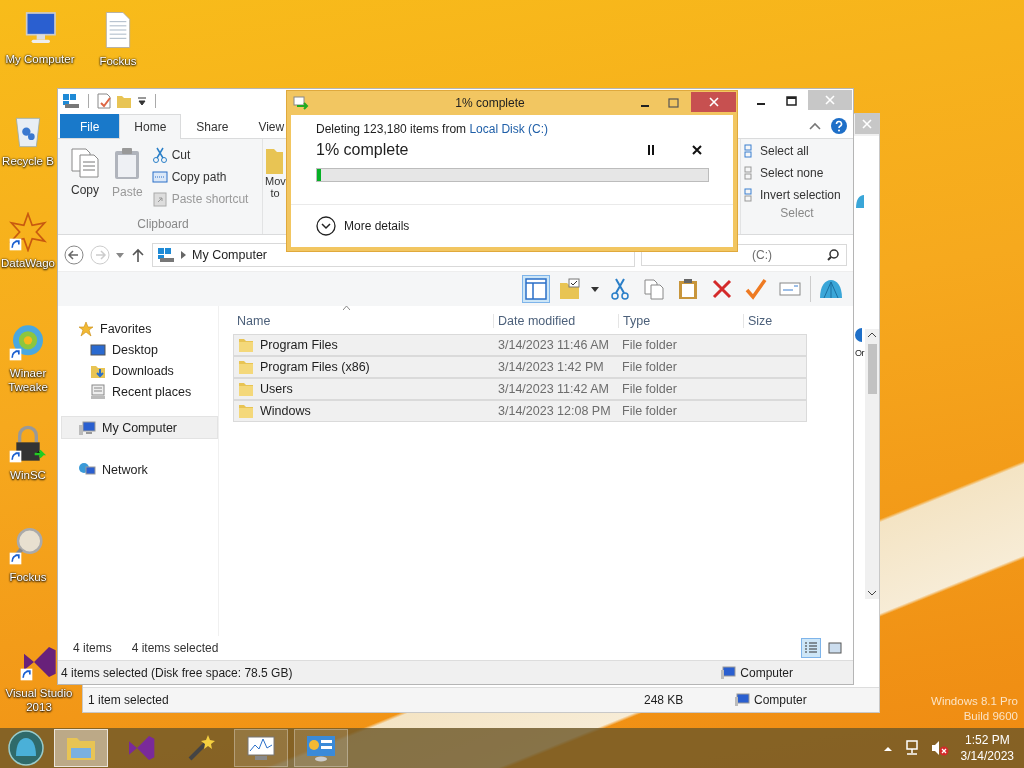 This screenshot has height=768, width=1024. What do you see at coordinates (87, 469) in the screenshot?
I see `network-icon` at bounding box center [87, 469].